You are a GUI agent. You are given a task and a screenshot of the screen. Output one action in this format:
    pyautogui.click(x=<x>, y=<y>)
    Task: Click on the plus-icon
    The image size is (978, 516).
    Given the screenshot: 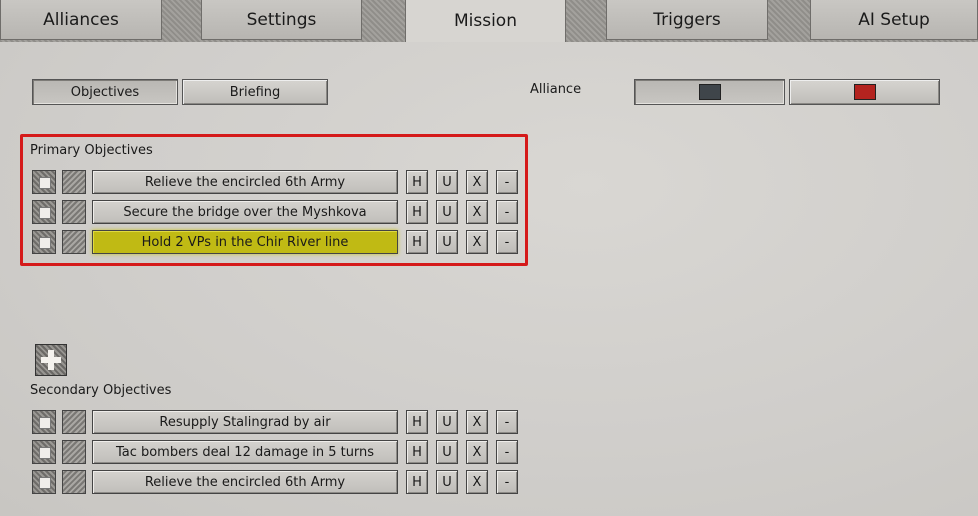 What is the action you would take?
    pyautogui.click(x=51, y=360)
    